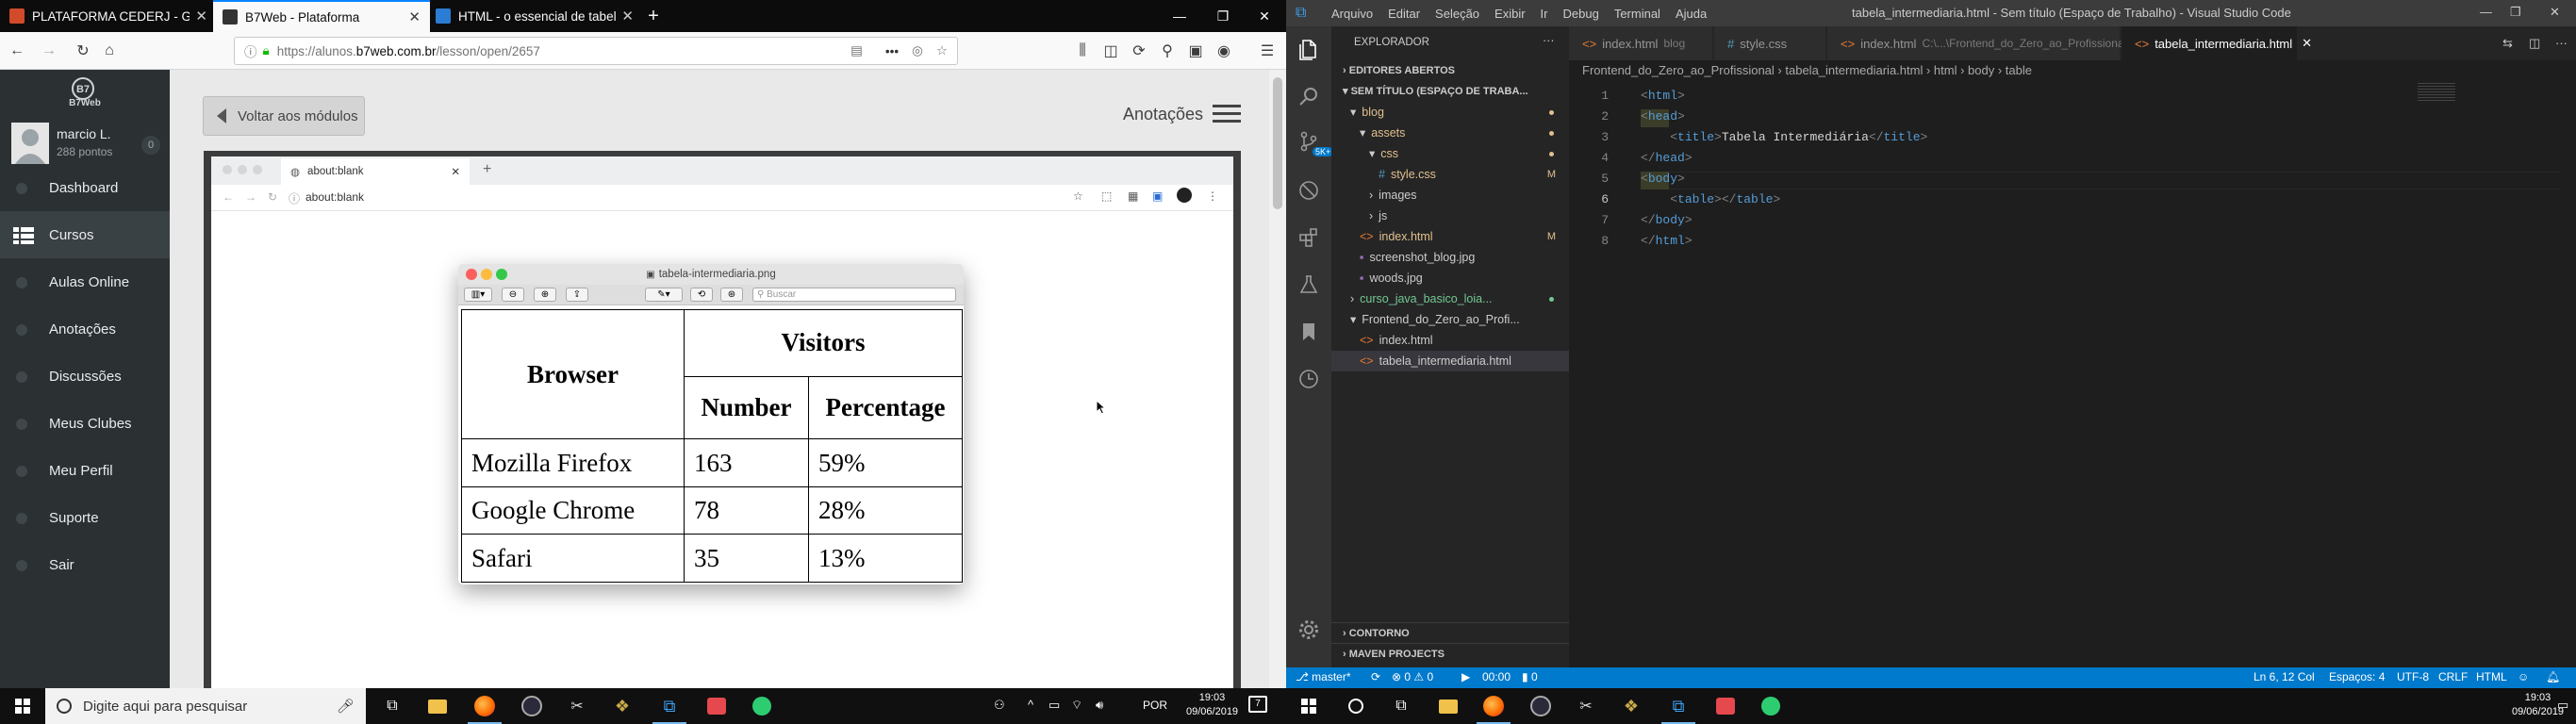 The width and height of the screenshot is (2576, 724). I want to click on extensions-icon, so click(1308, 237).